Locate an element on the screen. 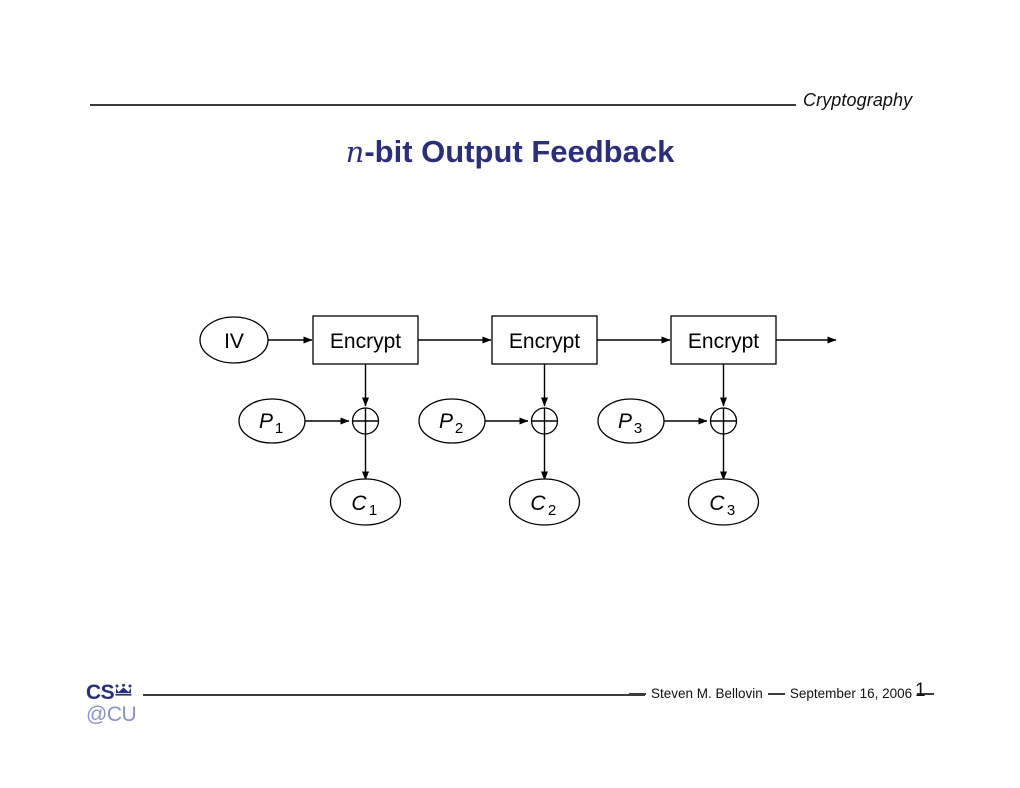  plaintext-node-3: P 3 is located at coordinates (631, 421).